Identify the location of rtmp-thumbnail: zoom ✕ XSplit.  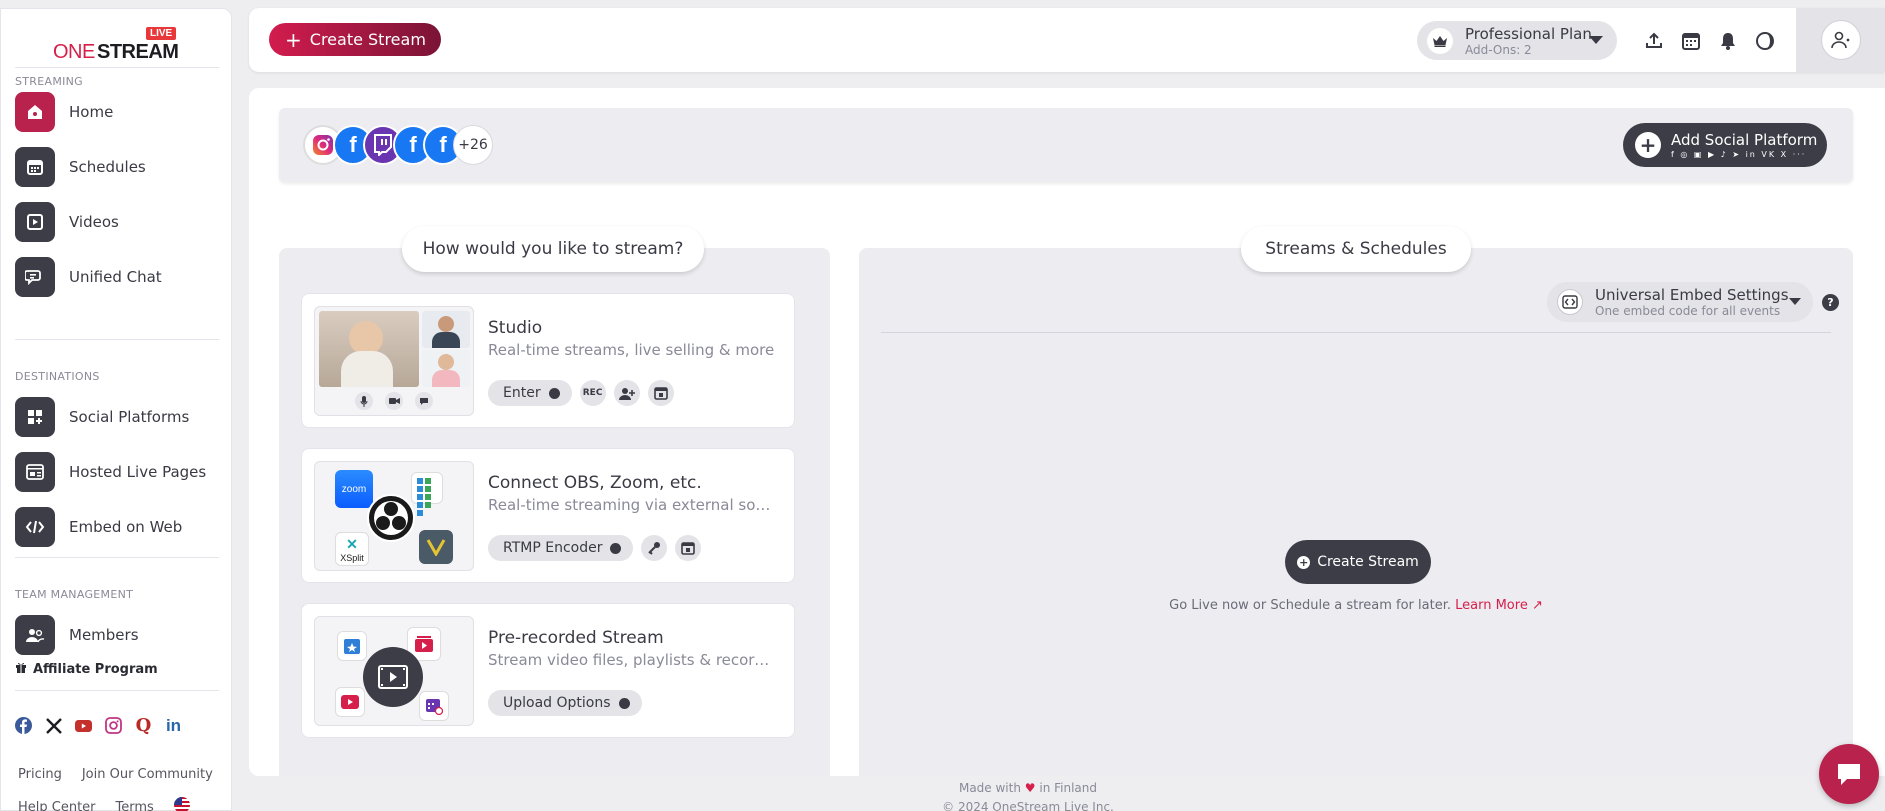
(394, 516).